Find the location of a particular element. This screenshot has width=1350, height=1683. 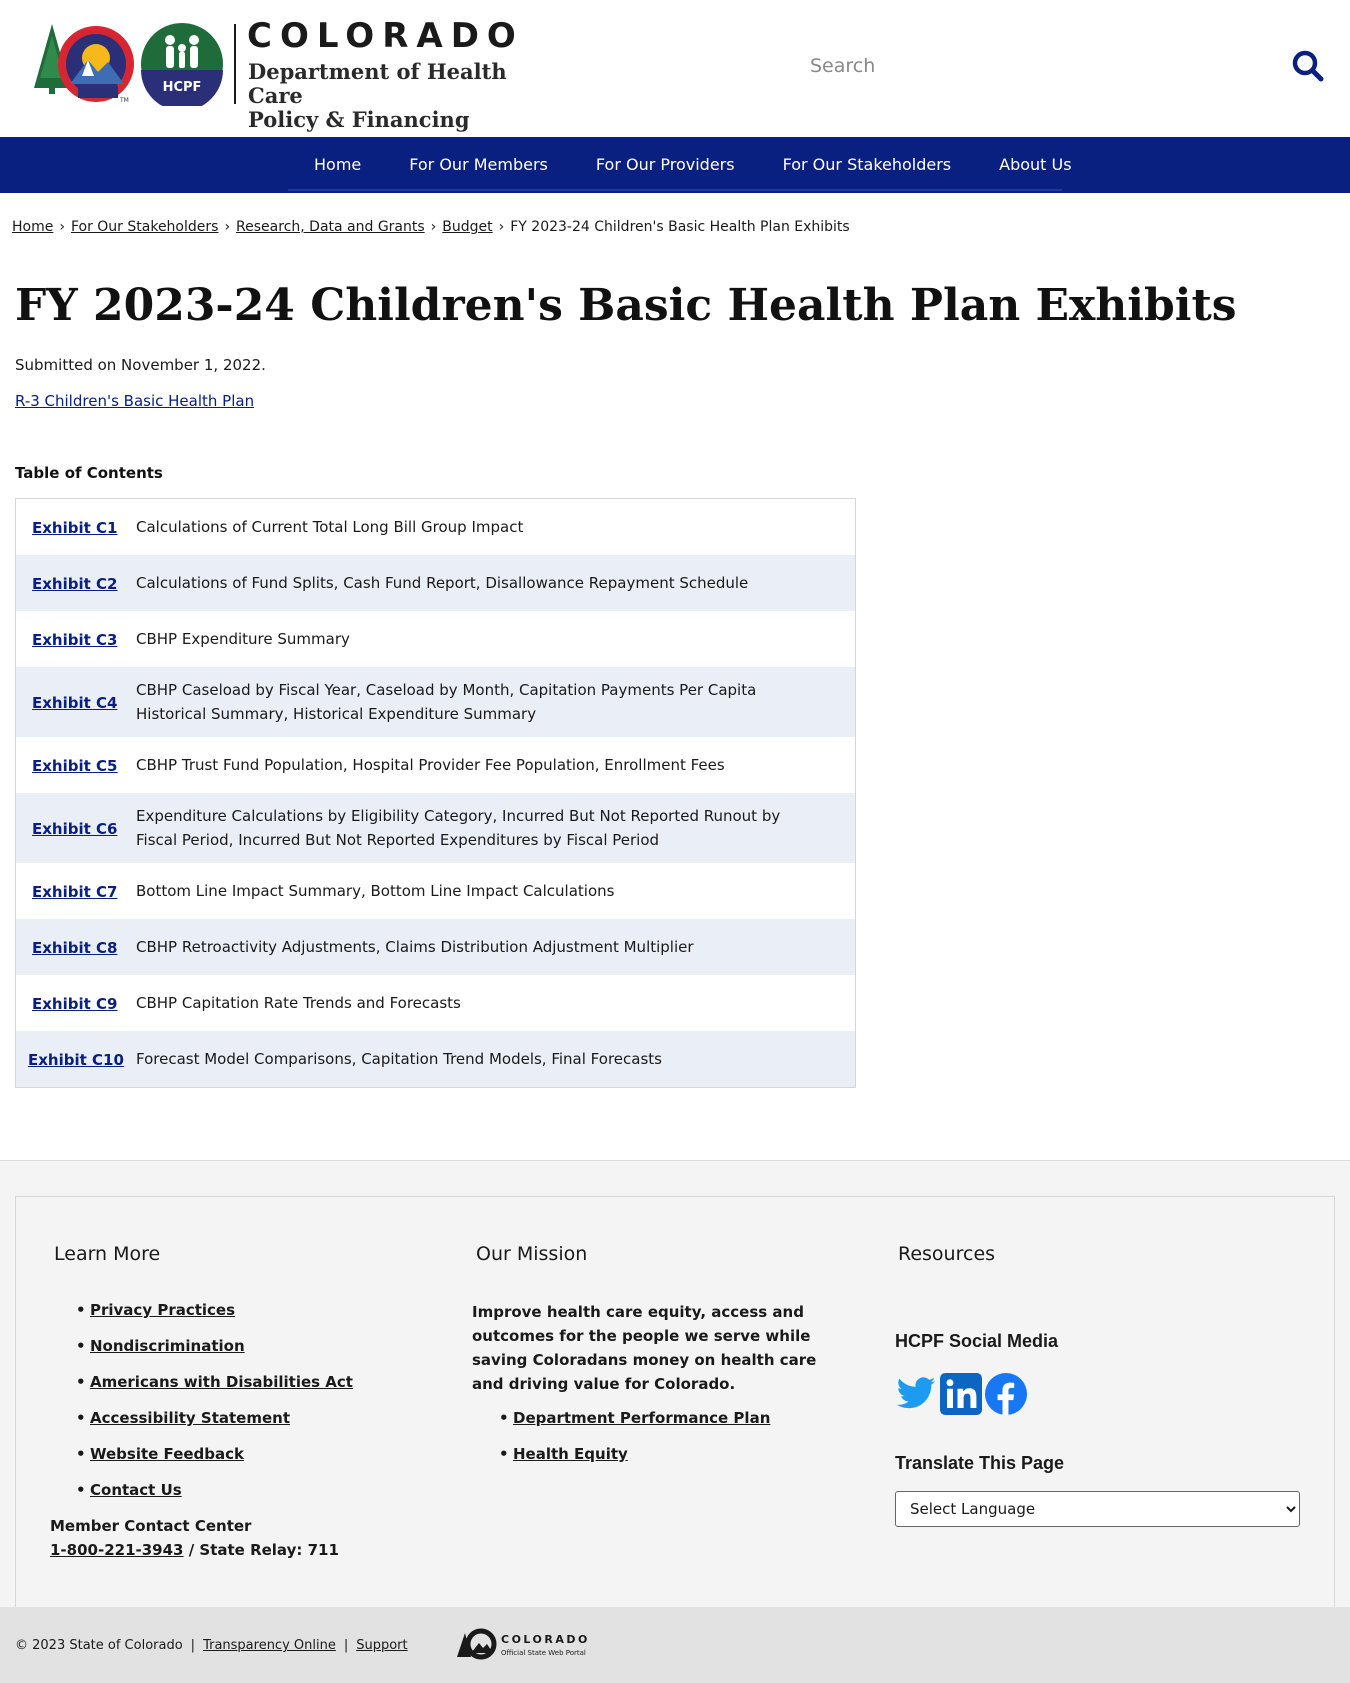

nav-item-for-our-members: For Our Members is located at coordinates (478, 165).